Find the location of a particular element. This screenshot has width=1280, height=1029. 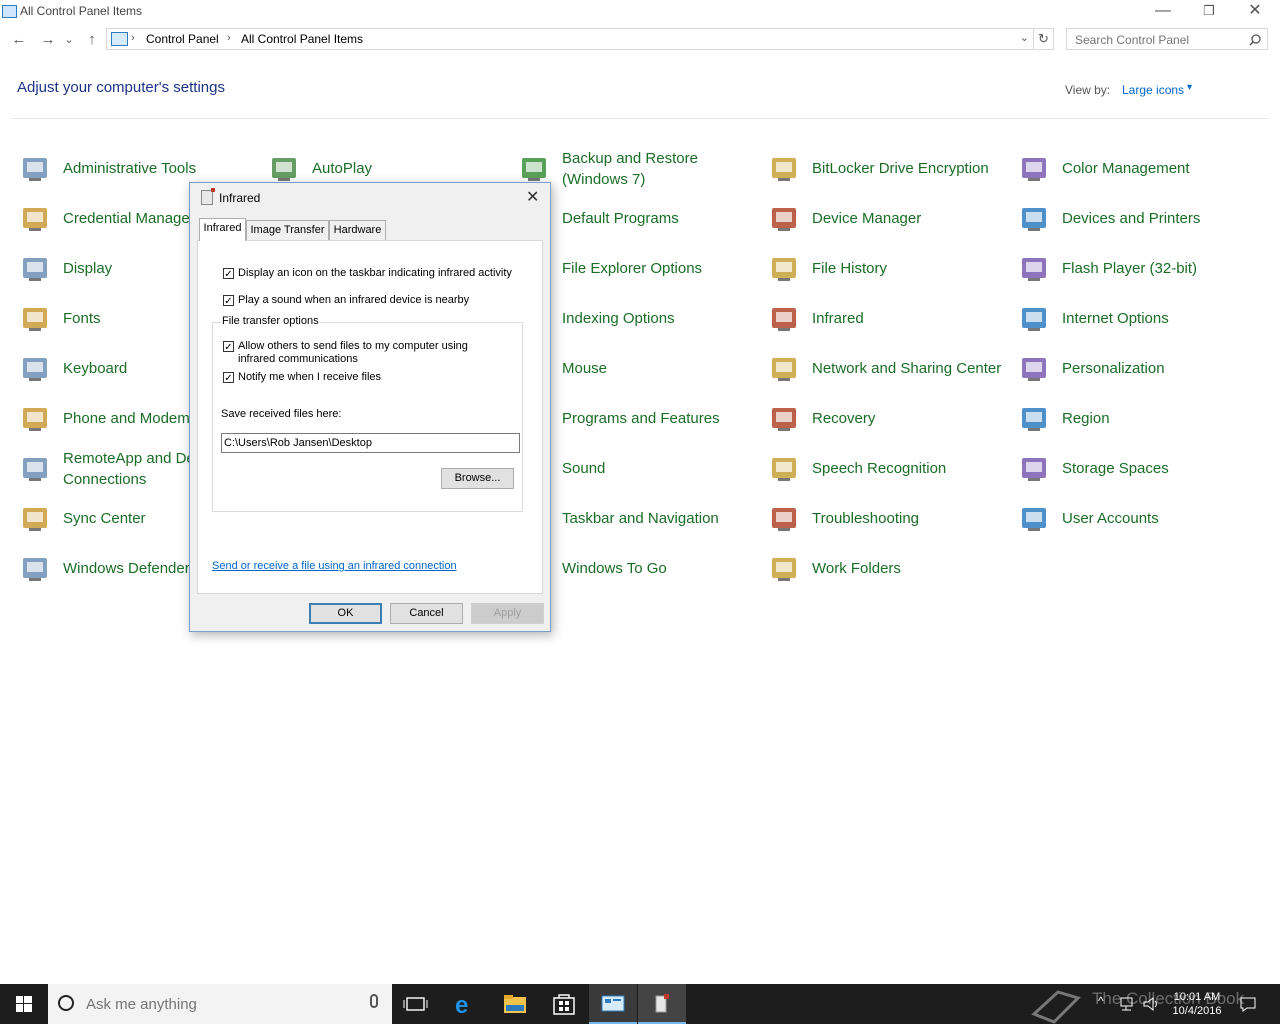

control-panel-item: Backup and Restore (Windows 7) is located at coordinates (643, 169).